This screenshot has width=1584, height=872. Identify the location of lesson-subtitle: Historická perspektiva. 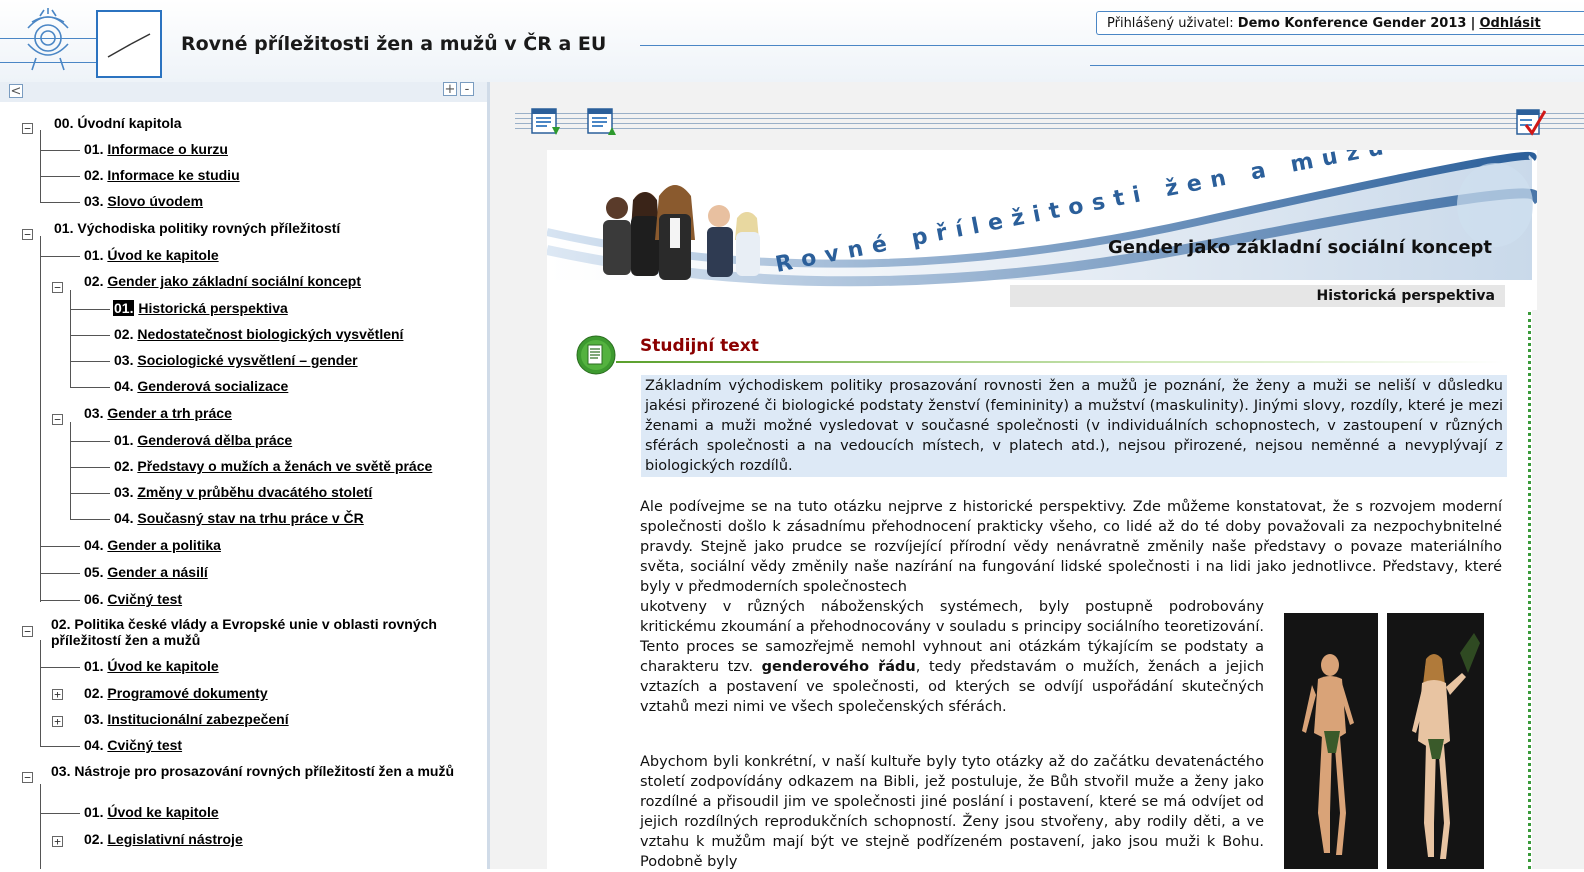
(1257, 296).